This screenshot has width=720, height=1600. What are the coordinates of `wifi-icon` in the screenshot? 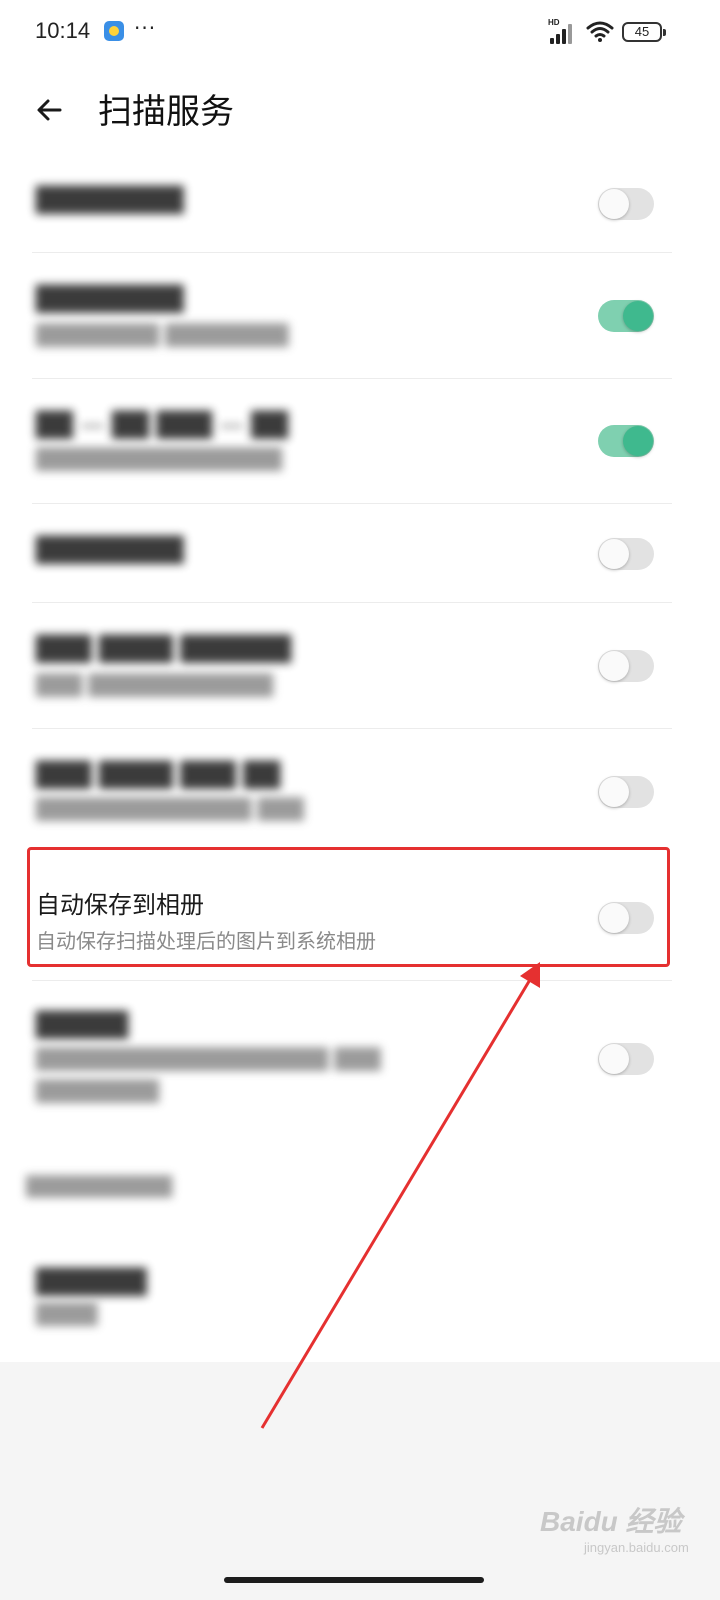 It's located at (600, 31).